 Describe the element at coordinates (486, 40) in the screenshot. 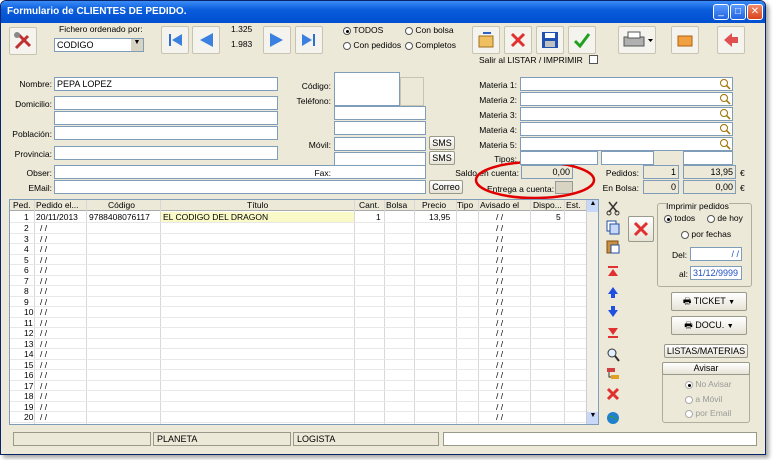

I see `edit-icon` at that location.